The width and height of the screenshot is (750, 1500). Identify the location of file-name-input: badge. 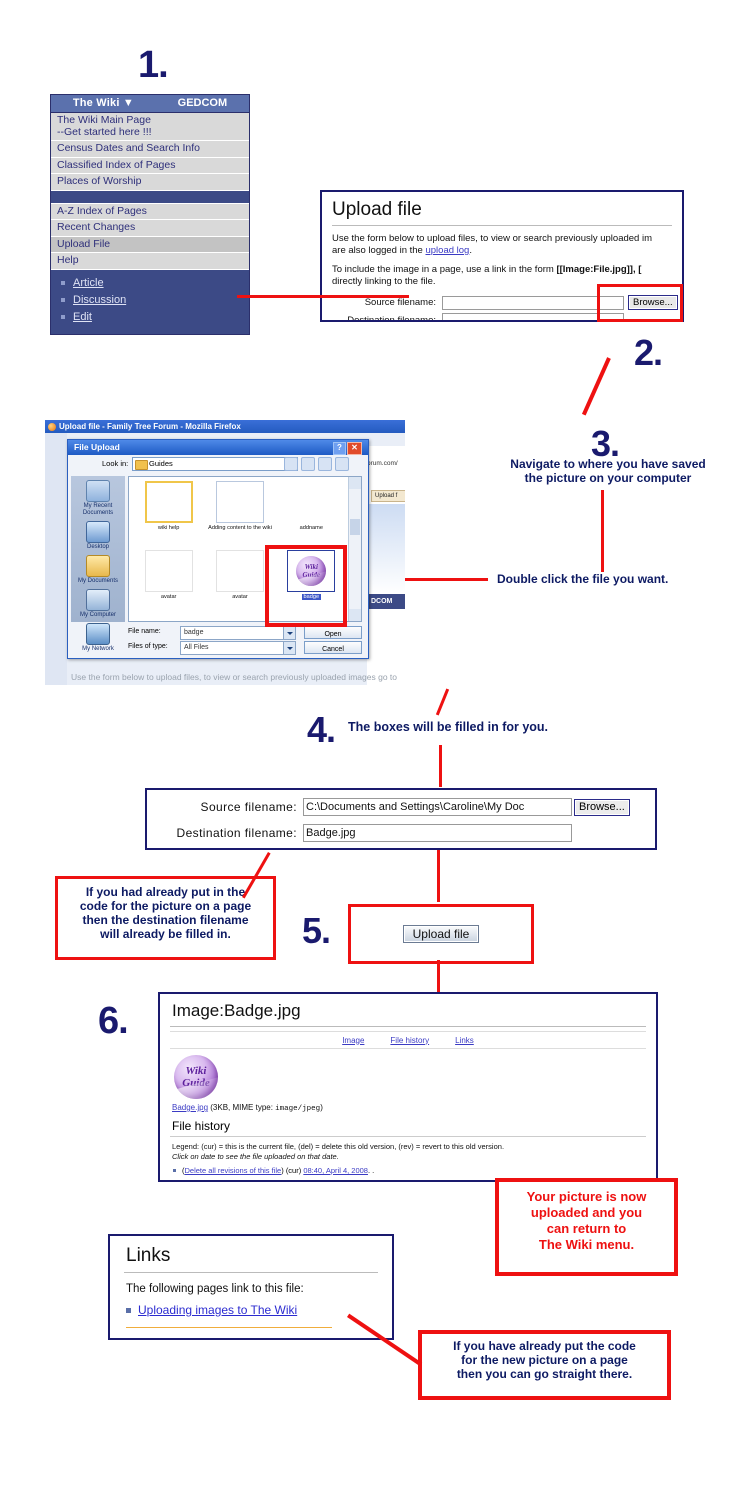
(238, 633).